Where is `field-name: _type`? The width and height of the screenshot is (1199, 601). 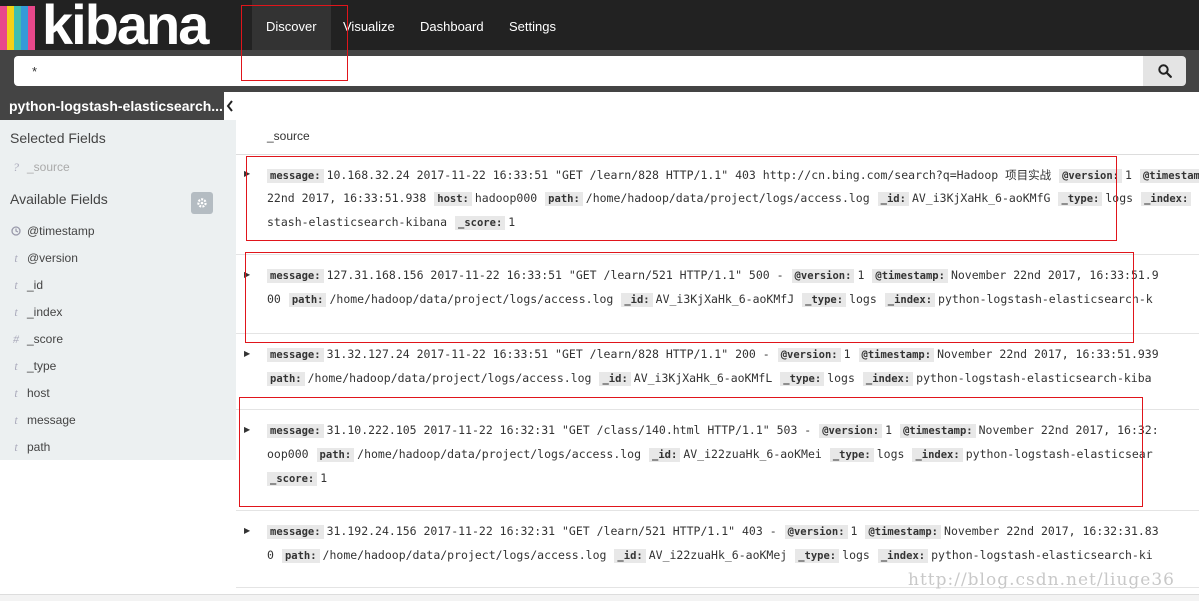
field-name: _type is located at coordinates (42, 366).